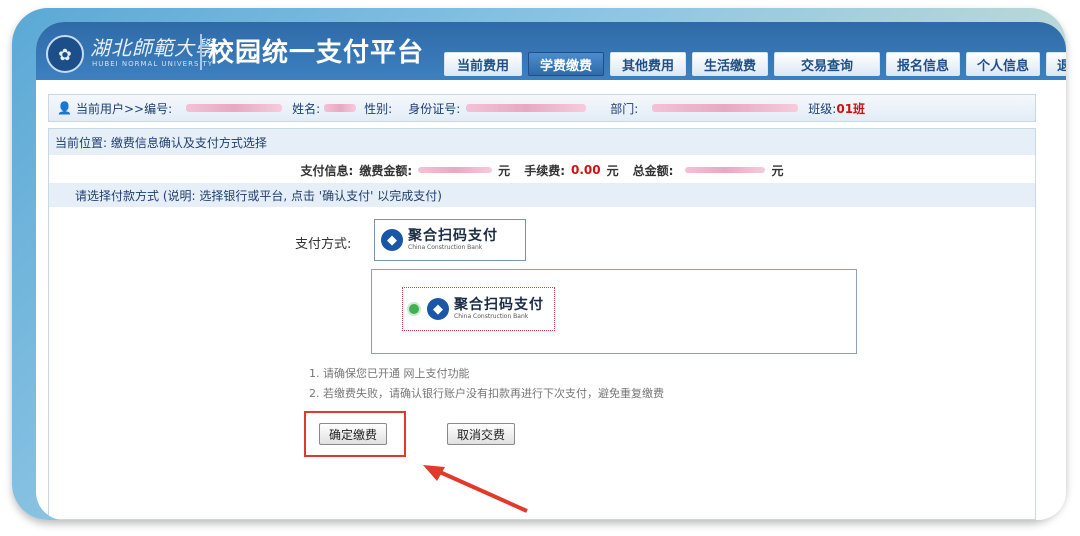  What do you see at coordinates (851, 108) in the screenshot?
I see `class-value: 01班` at bounding box center [851, 108].